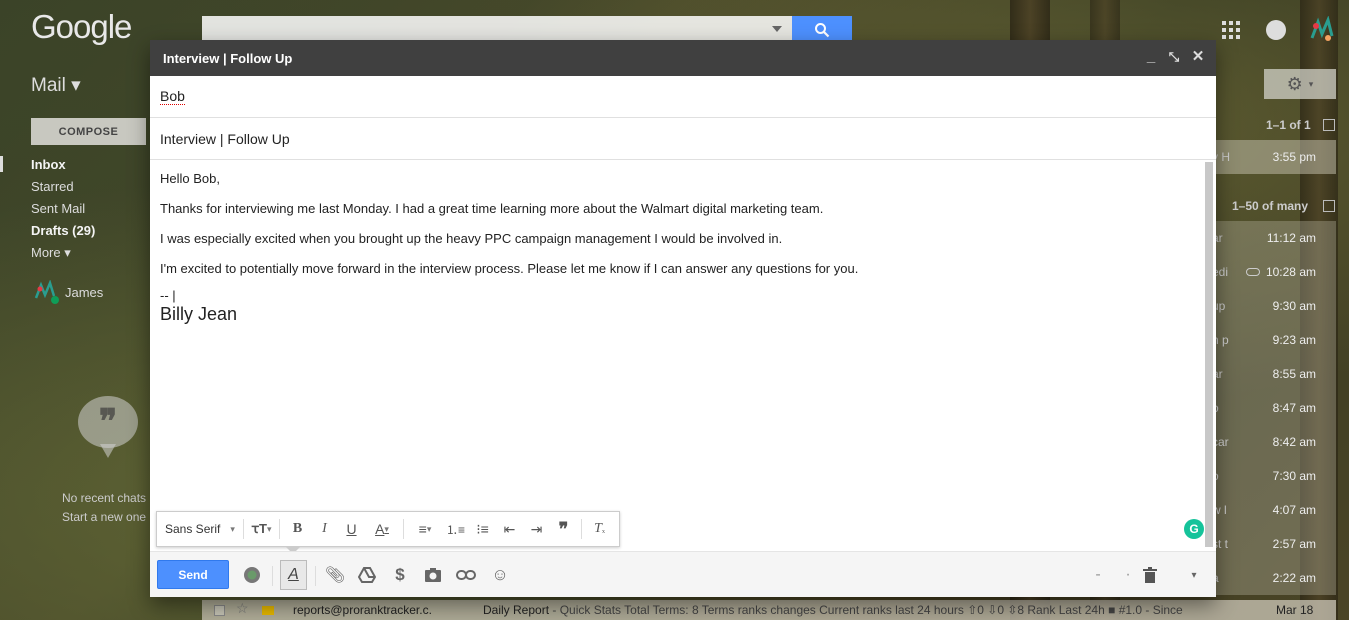  I want to click on grammarly-icon: G, so click(1194, 529).